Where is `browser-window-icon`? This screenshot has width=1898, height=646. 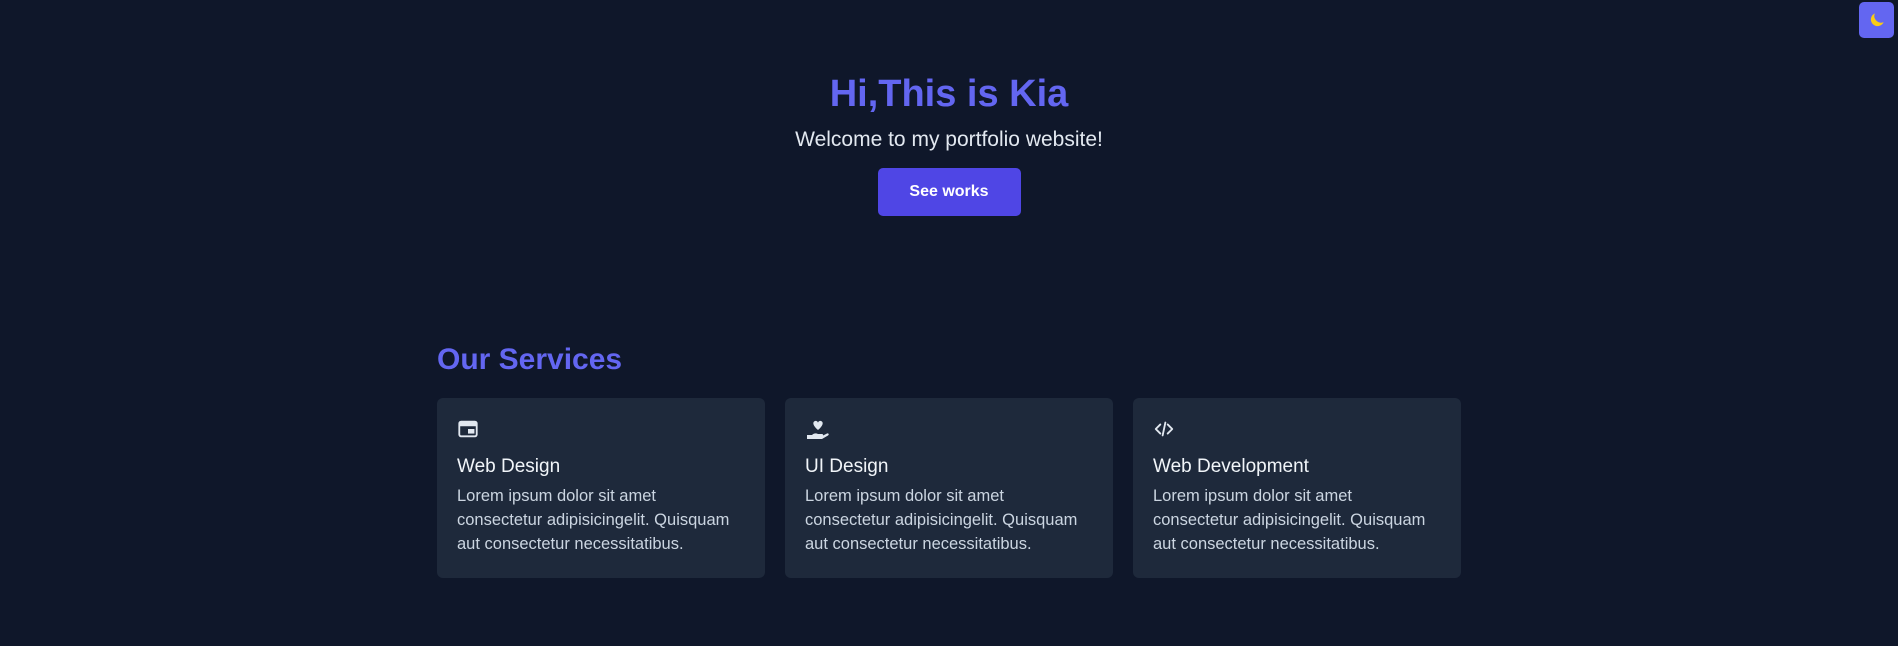 browser-window-icon is located at coordinates (468, 429).